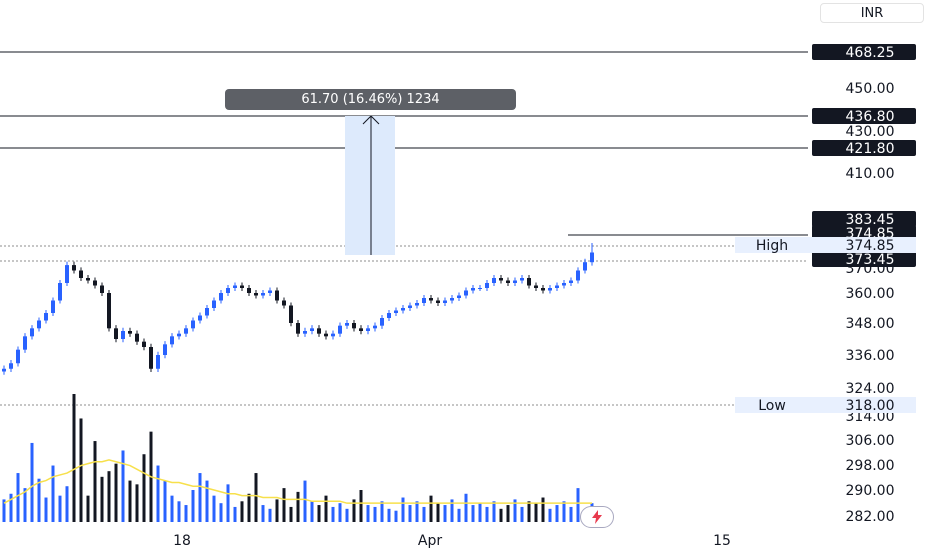 Image resolution: width=932 pixels, height=550 pixels. I want to click on high-label-value: 374.85, so click(870, 246).